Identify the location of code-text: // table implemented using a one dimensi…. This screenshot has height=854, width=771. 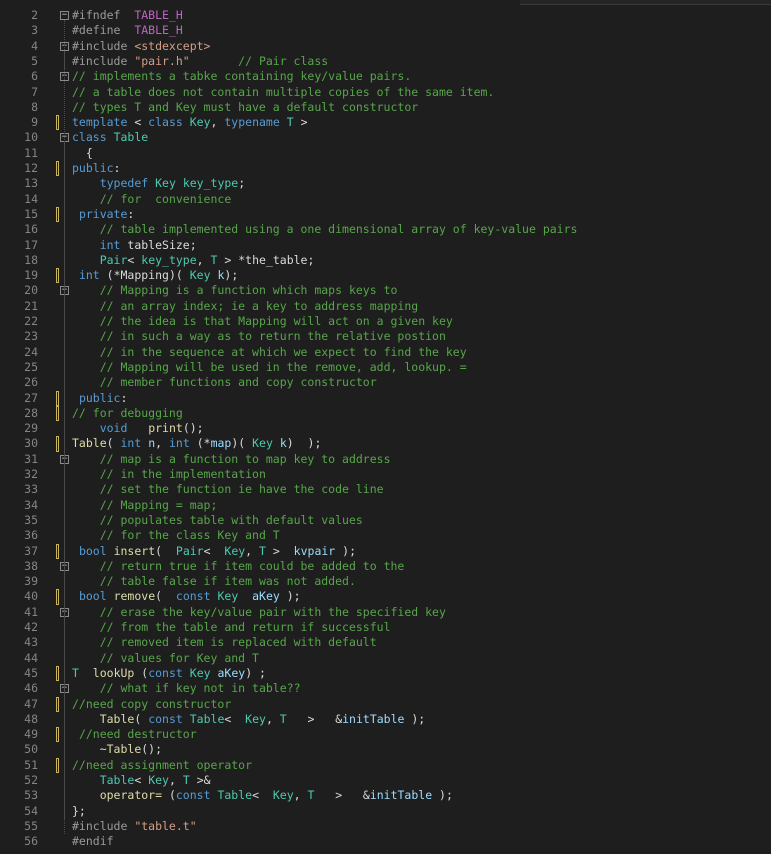
(325, 229).